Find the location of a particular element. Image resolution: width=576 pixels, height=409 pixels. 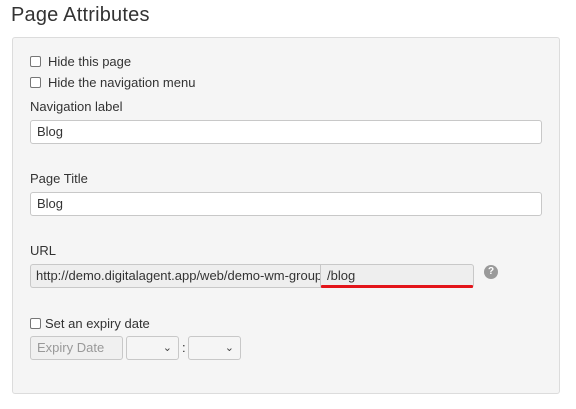

expiry-option: Set an expiry date is located at coordinates (90, 323).